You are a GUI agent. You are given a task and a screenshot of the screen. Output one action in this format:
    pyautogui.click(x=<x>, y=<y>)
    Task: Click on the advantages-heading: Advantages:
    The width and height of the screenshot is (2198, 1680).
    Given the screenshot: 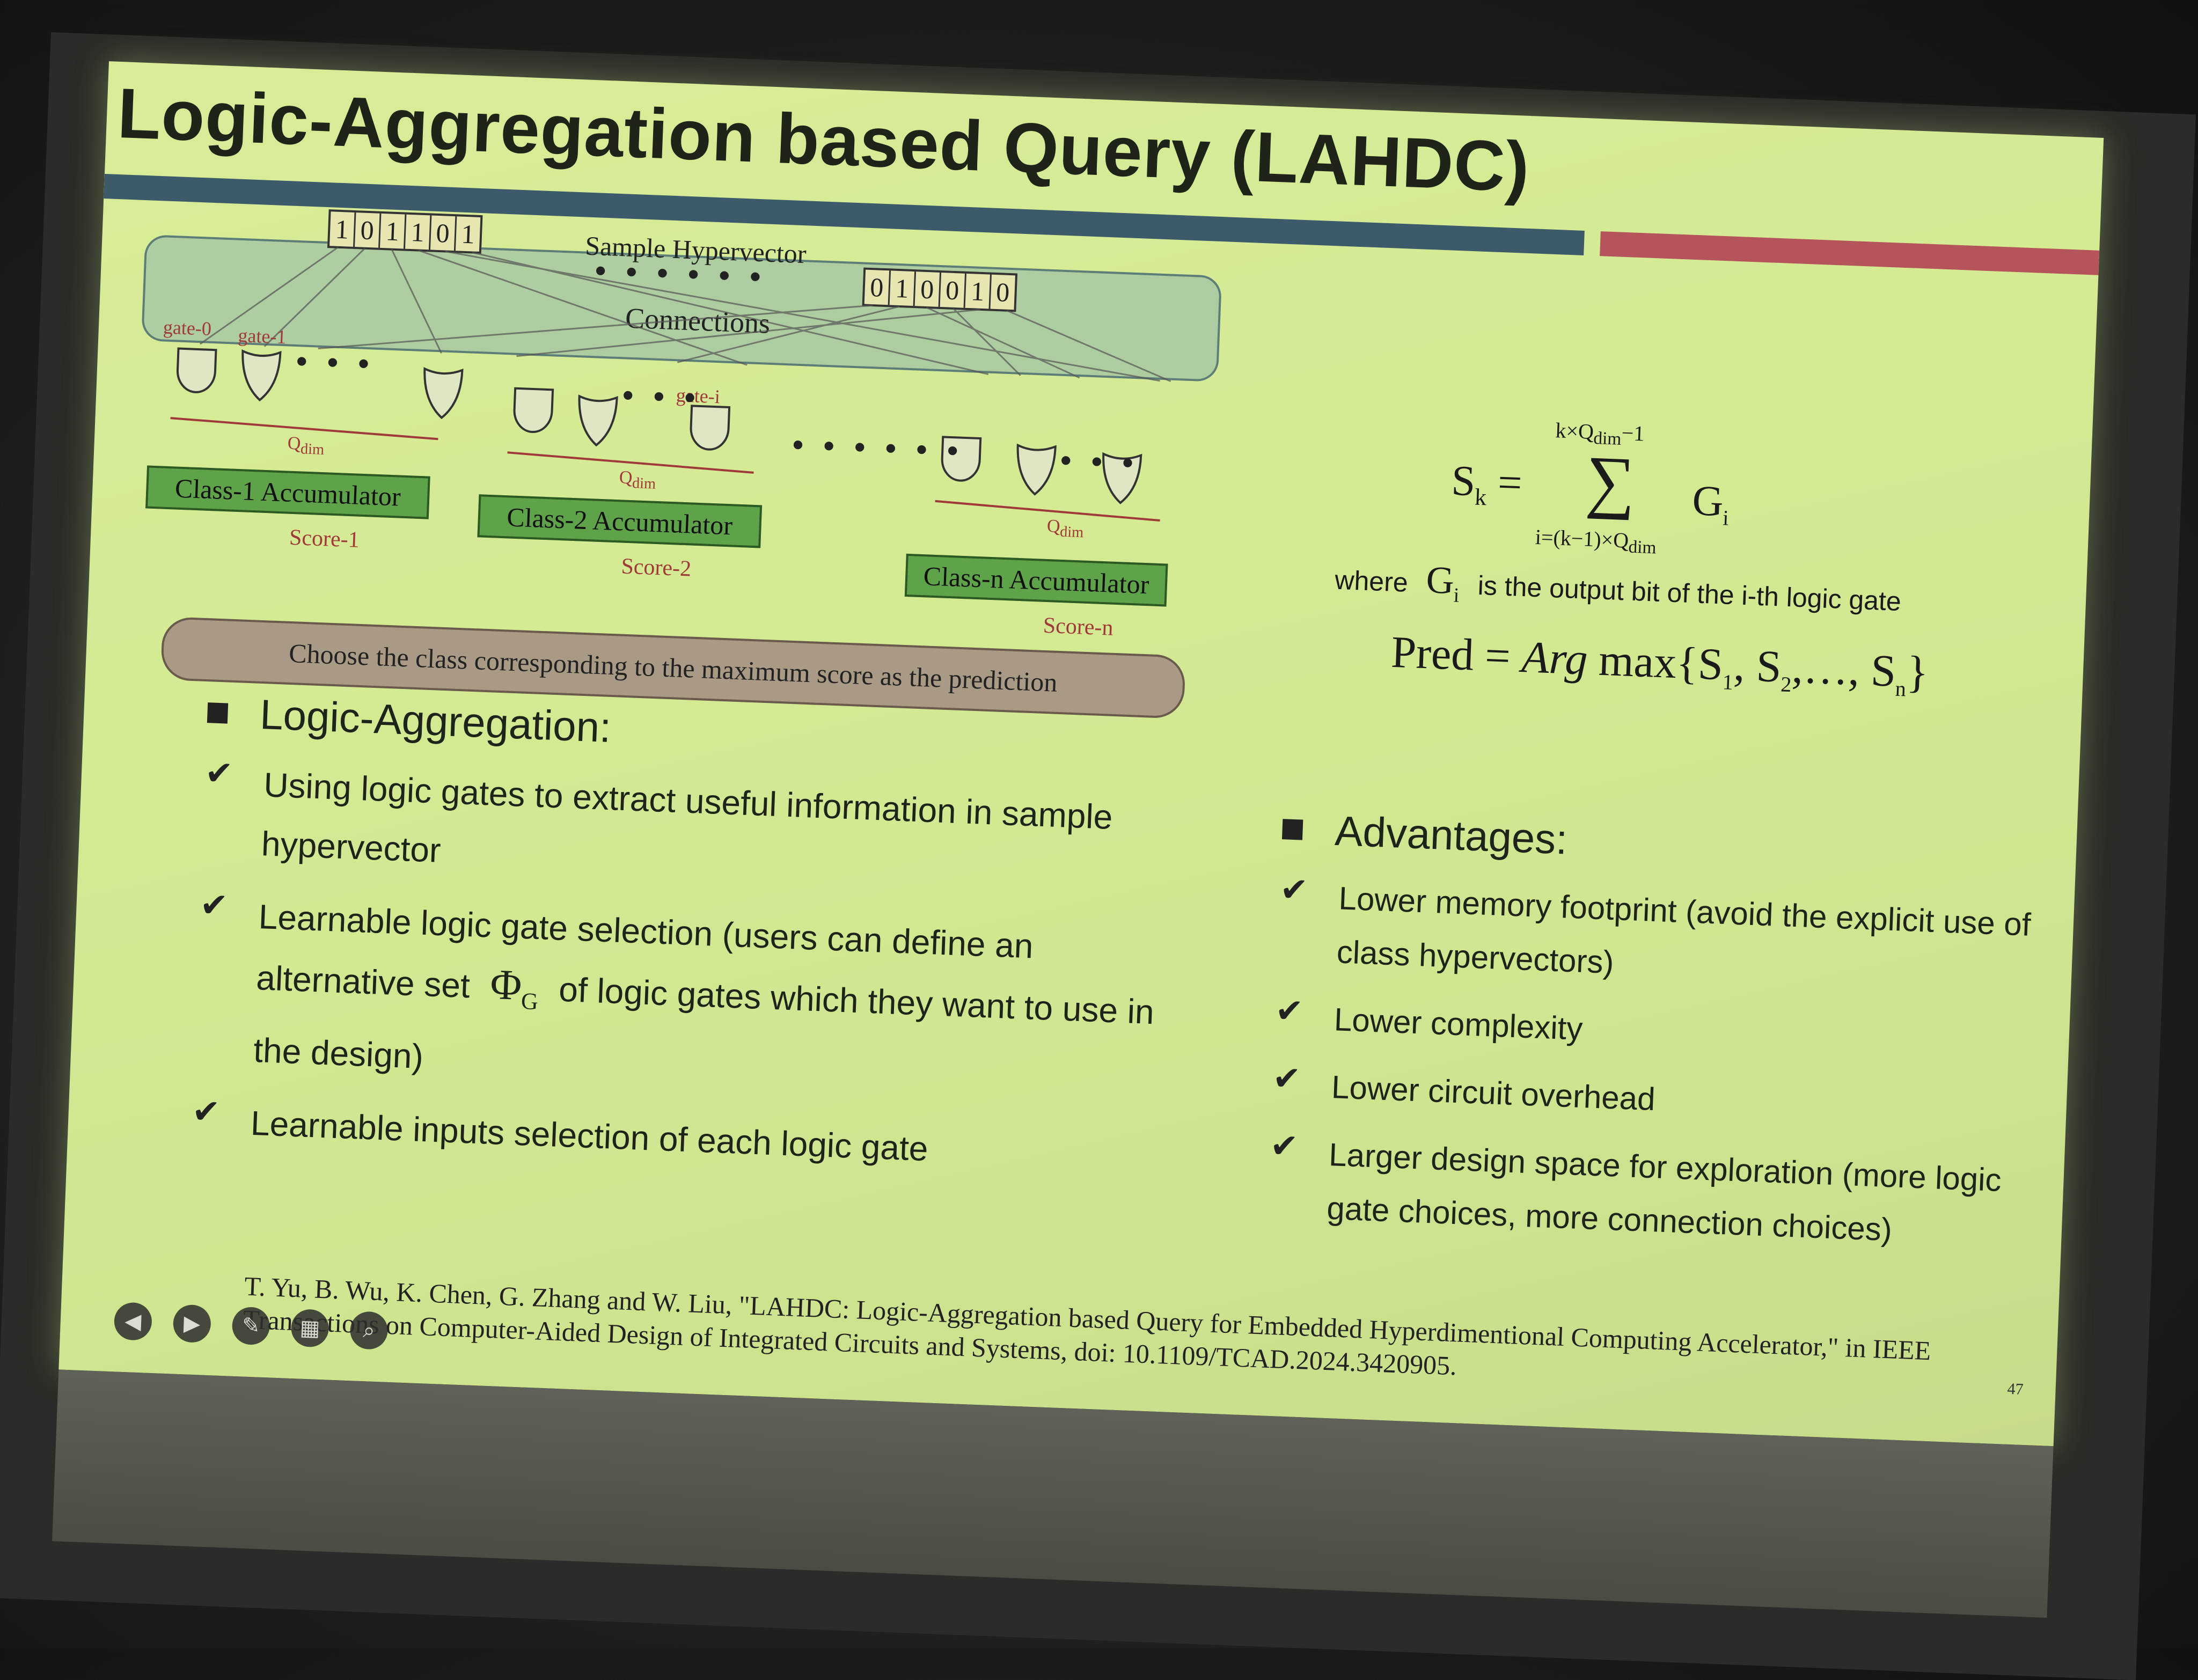 What is the action you would take?
    pyautogui.click(x=1451, y=834)
    